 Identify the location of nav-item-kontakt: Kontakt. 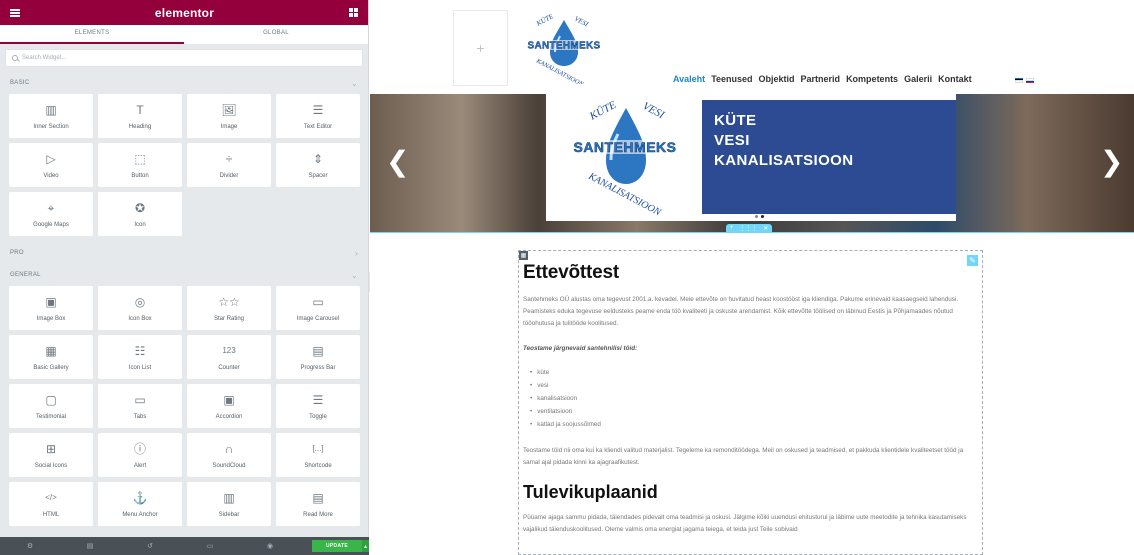
(955, 79).